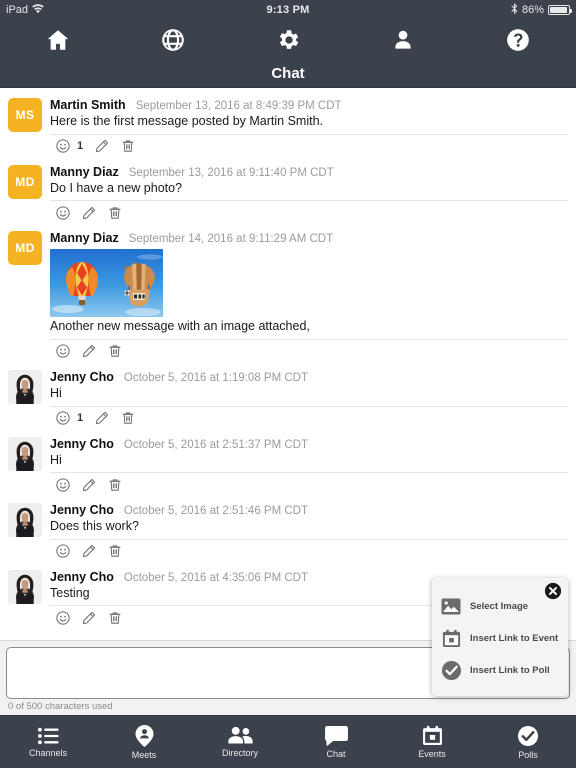 The width and height of the screenshot is (576, 768). I want to click on message-timestamp: October 5, 2016 at 4:35:06 PM CDT, so click(216, 577).